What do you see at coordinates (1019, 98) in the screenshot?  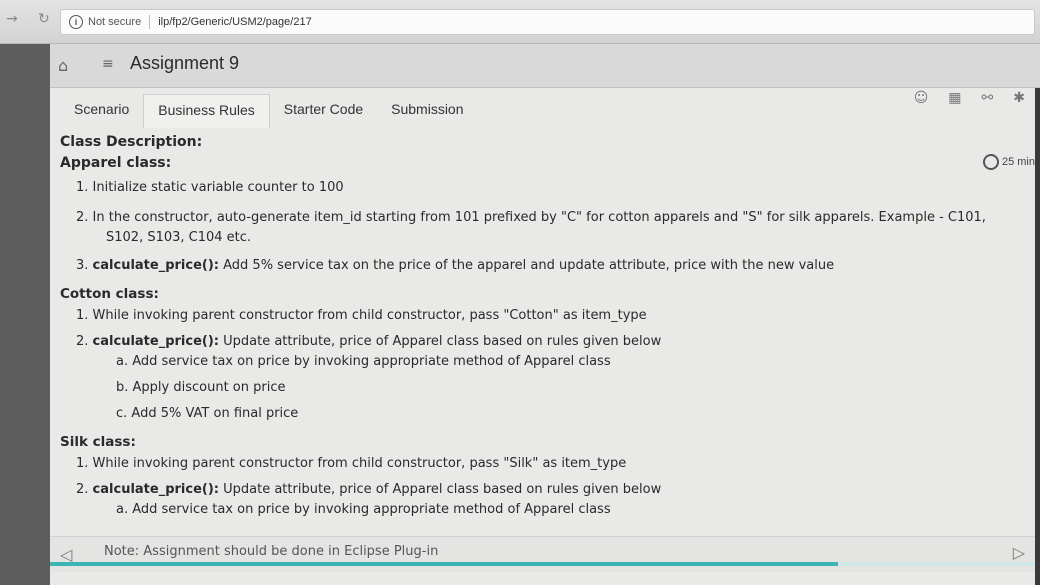 I see `settings-icon: ✱` at bounding box center [1019, 98].